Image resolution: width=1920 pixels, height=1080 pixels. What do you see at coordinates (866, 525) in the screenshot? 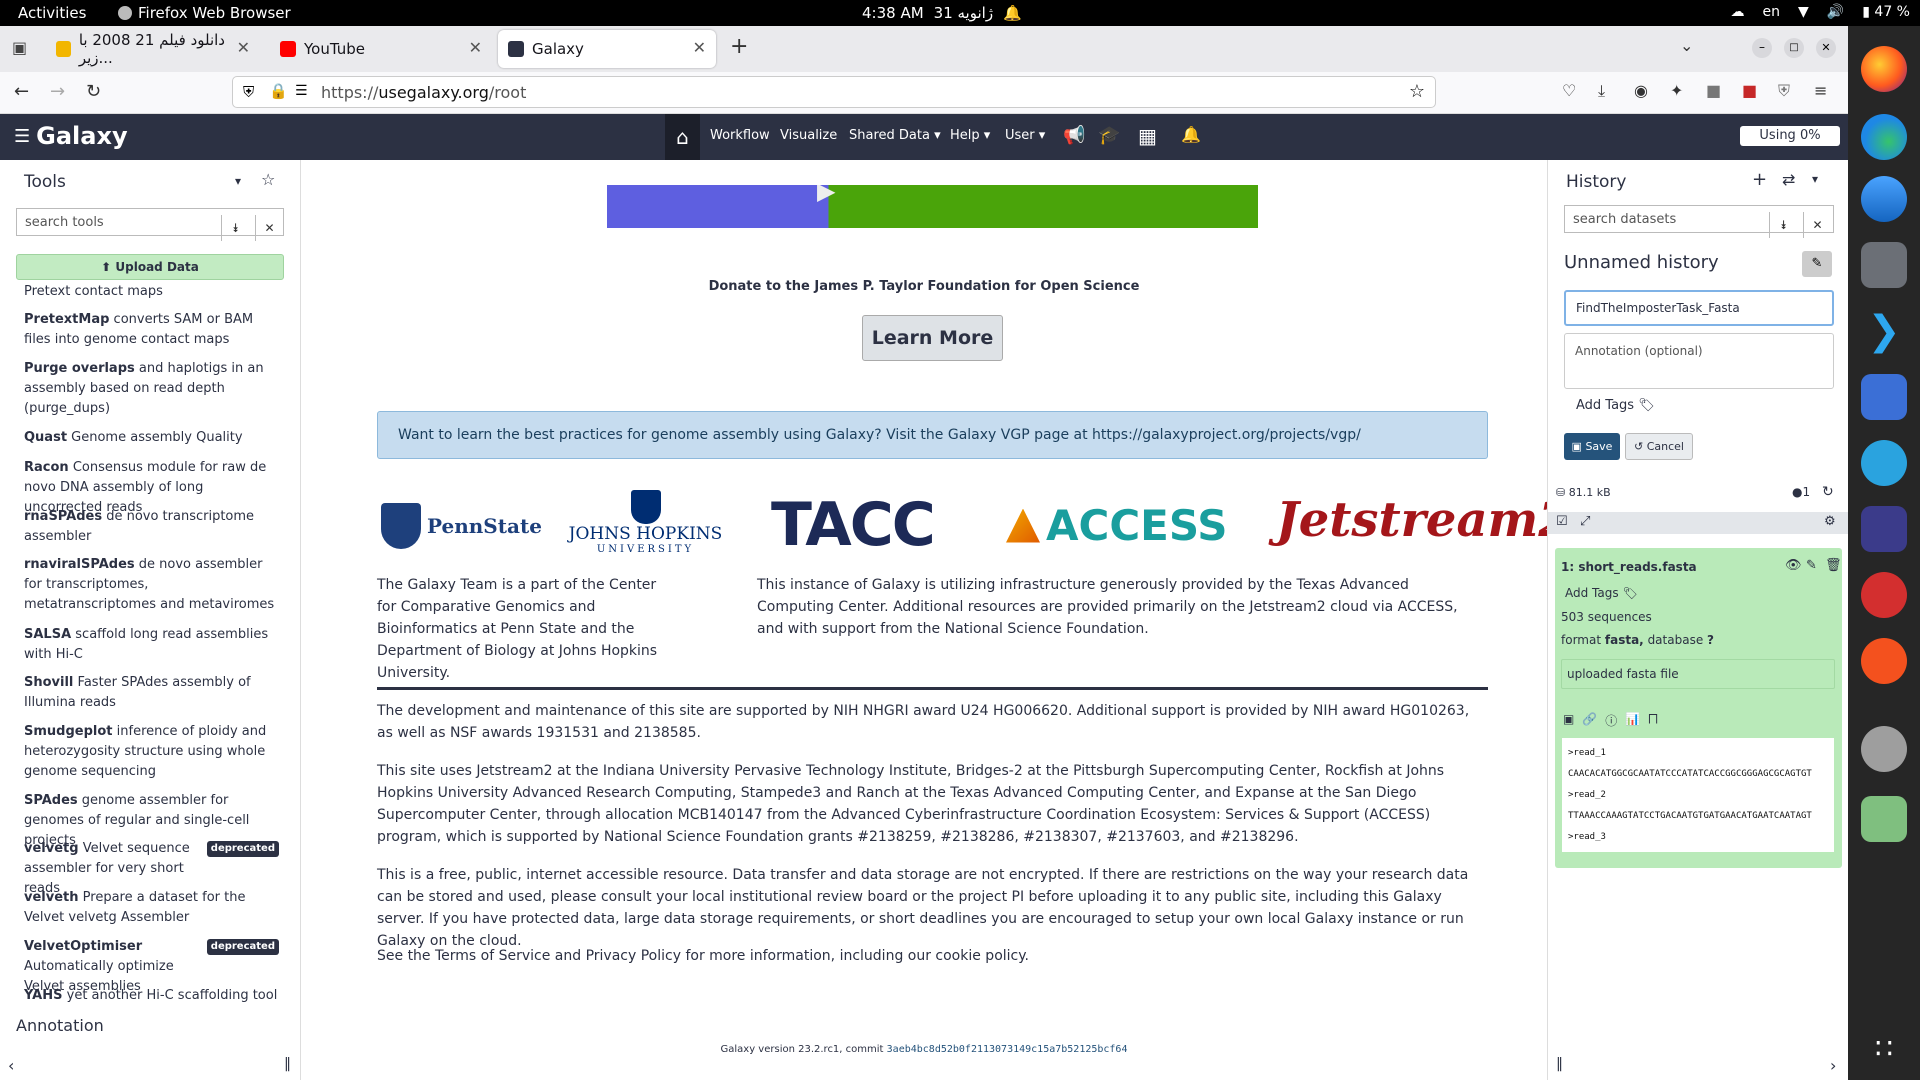
I see `tacc-logo: TACC` at bounding box center [866, 525].